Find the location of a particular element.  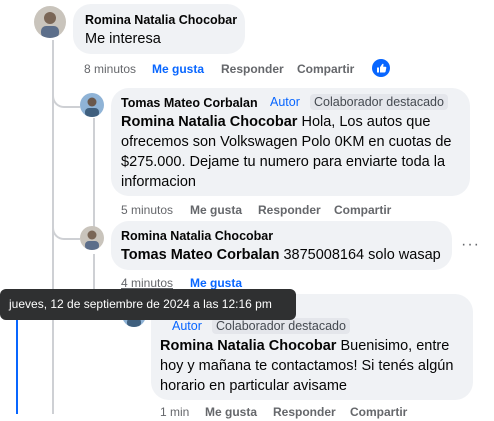

comment-time: 5 minutos is located at coordinates (147, 210).